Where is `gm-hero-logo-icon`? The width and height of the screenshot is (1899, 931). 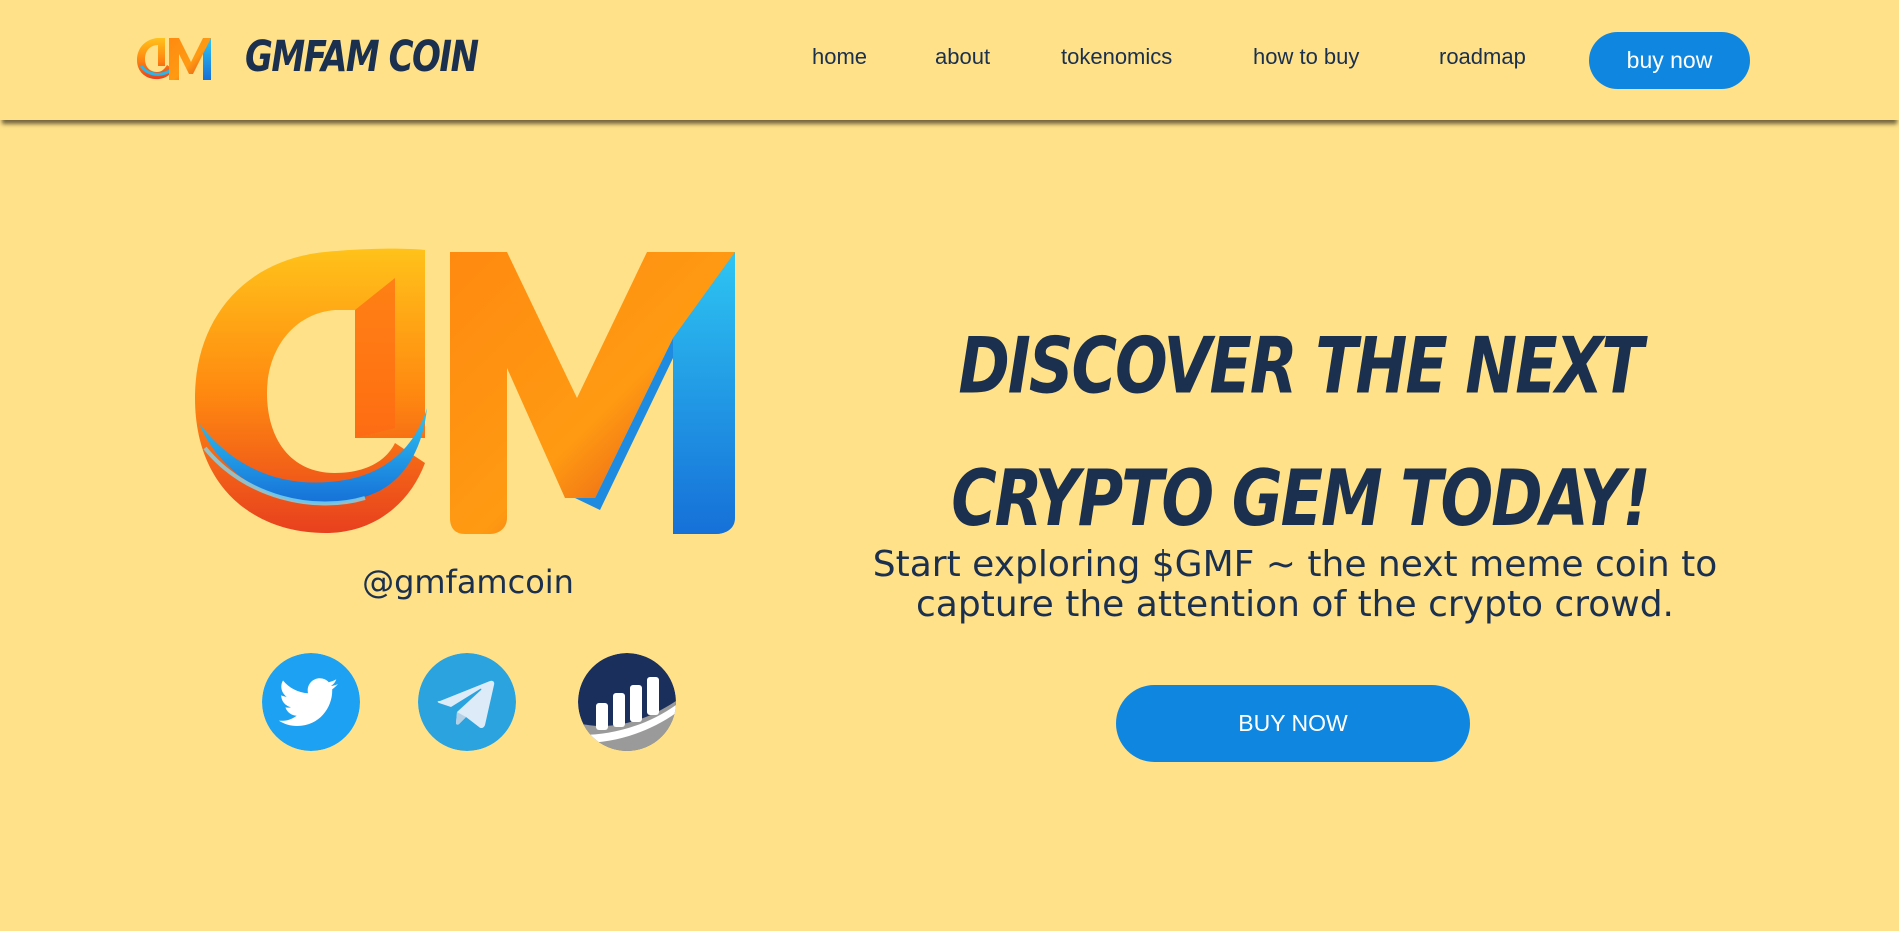
gm-hero-logo-icon is located at coordinates (465, 391).